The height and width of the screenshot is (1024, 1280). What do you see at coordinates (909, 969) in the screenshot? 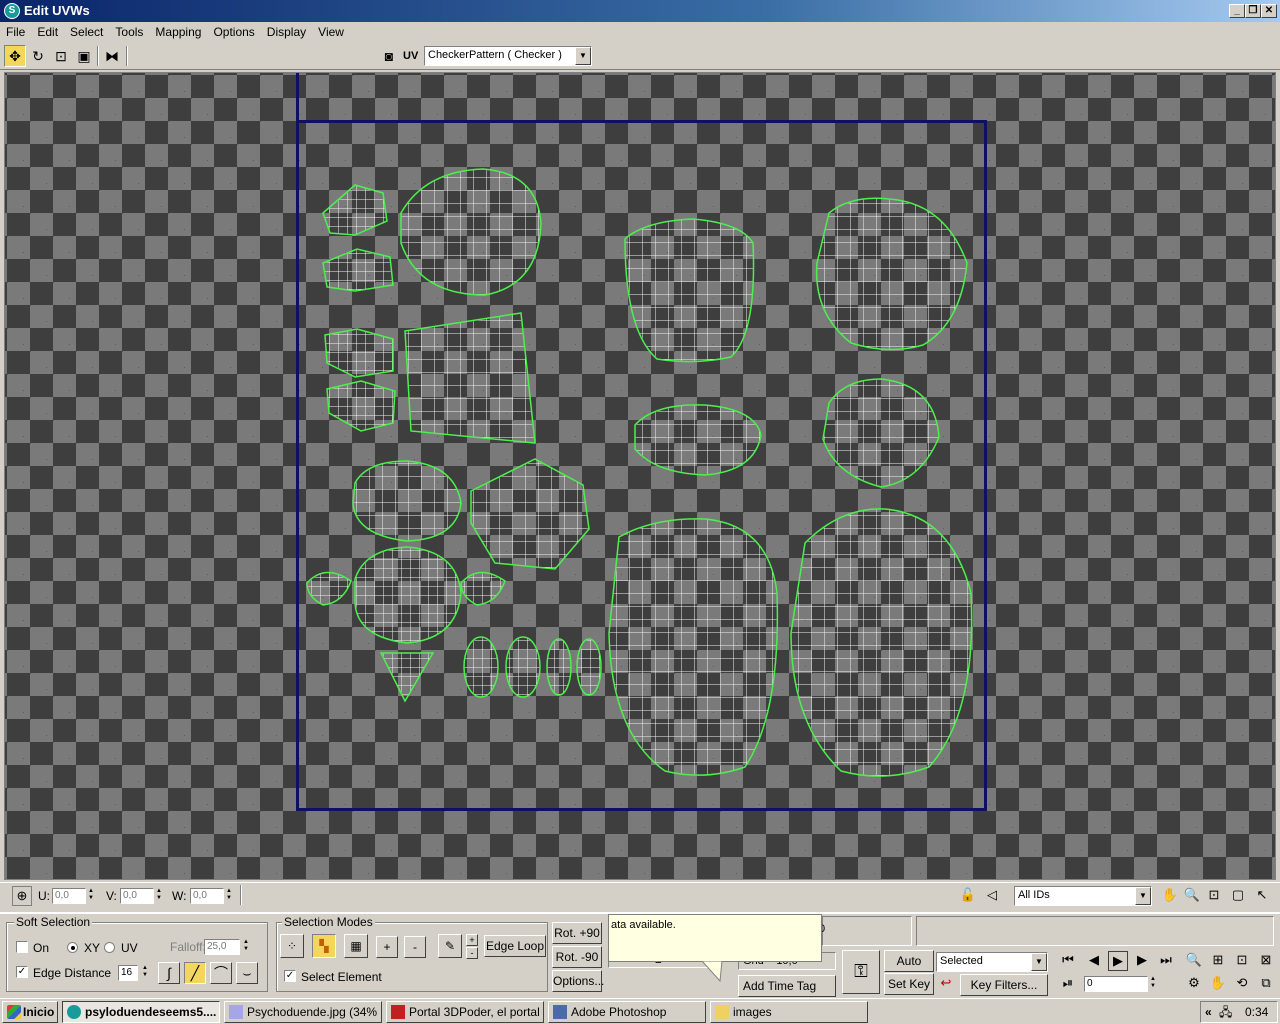
I see `auto-key-button: Auto Key` at bounding box center [909, 969].